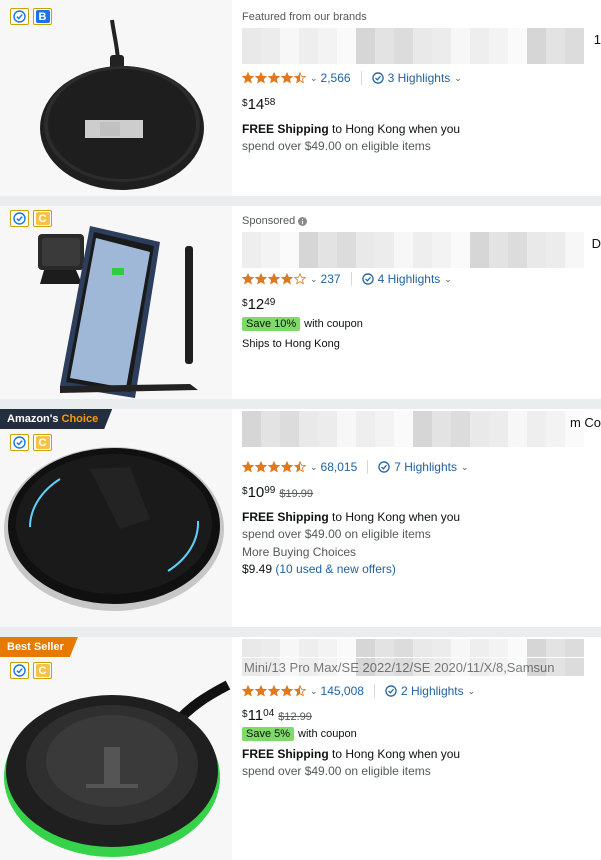 This screenshot has height=860, width=601. Describe the element at coordinates (421, 304) in the screenshot. I see `price: $ 12 49` at that location.